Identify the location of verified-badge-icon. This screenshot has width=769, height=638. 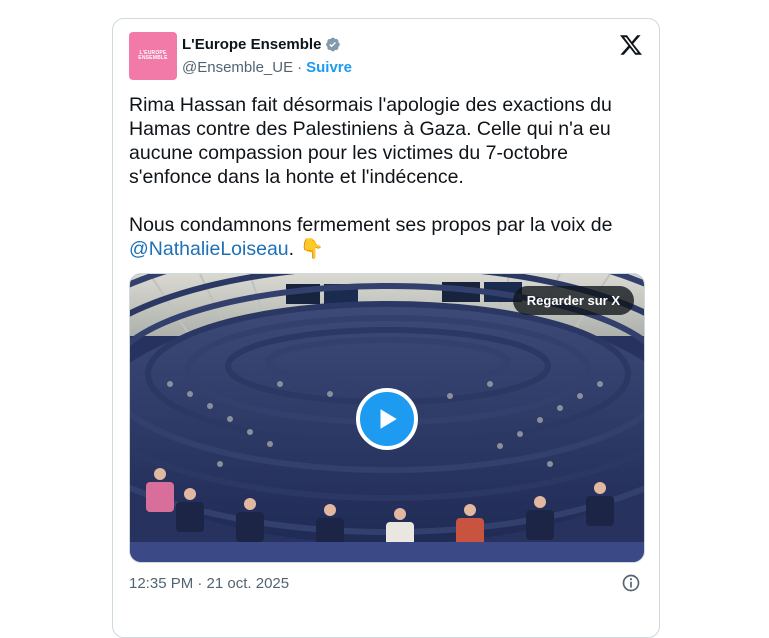
(333, 44).